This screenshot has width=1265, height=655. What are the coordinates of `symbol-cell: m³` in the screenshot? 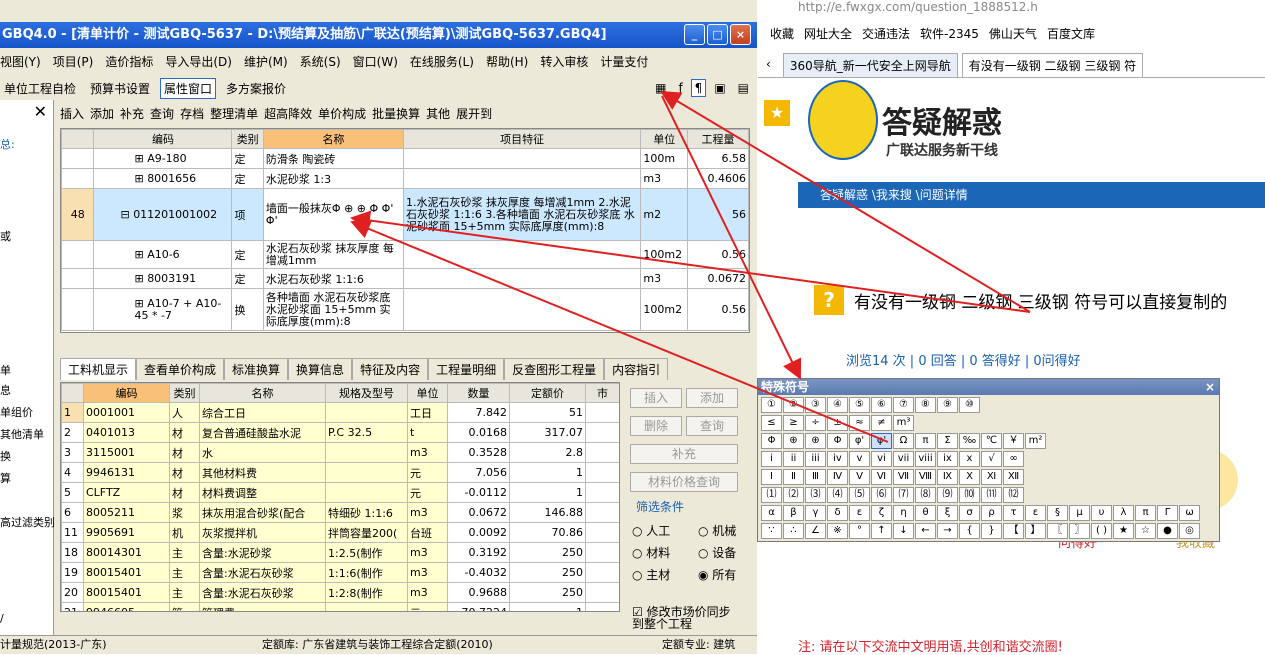 It's located at (903, 423).